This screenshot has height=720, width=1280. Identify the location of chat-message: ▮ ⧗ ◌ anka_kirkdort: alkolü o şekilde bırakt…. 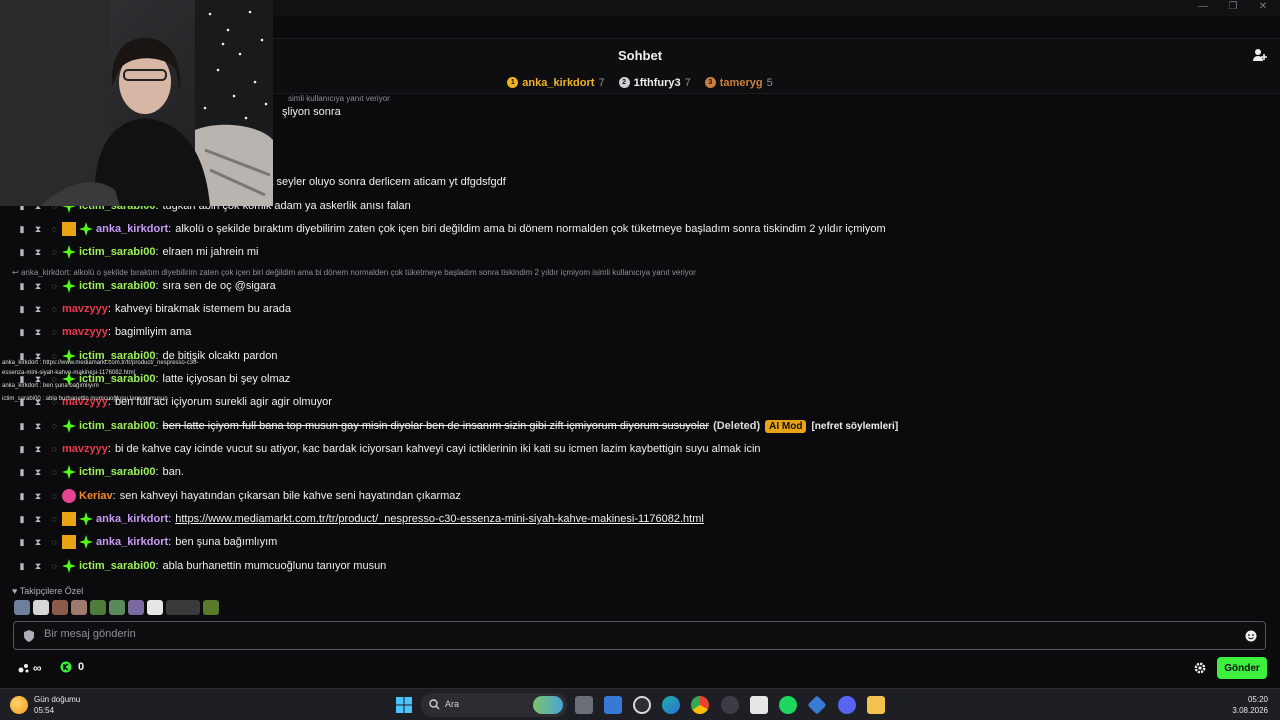
(452, 229).